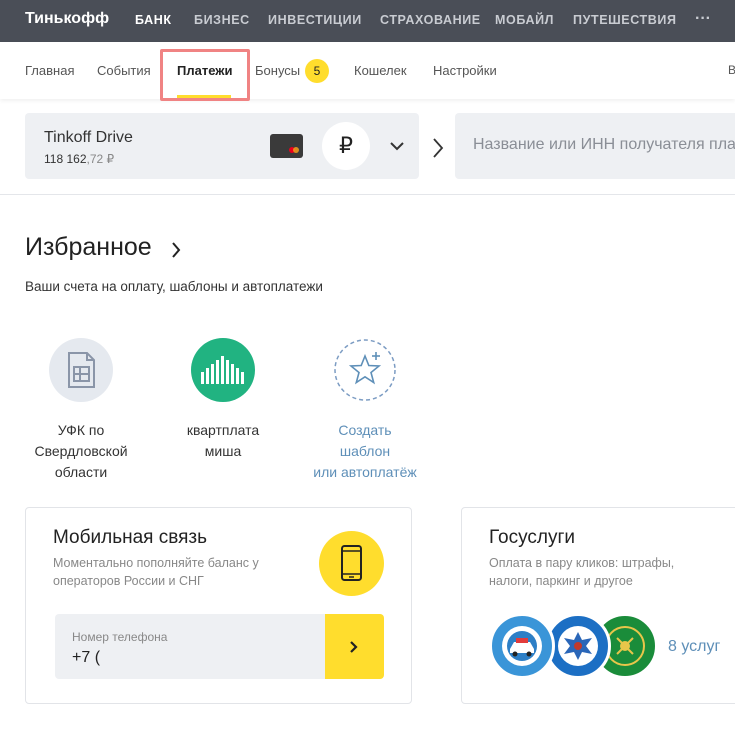 This screenshot has height=743, width=735. I want to click on divider, so click(367, 194).